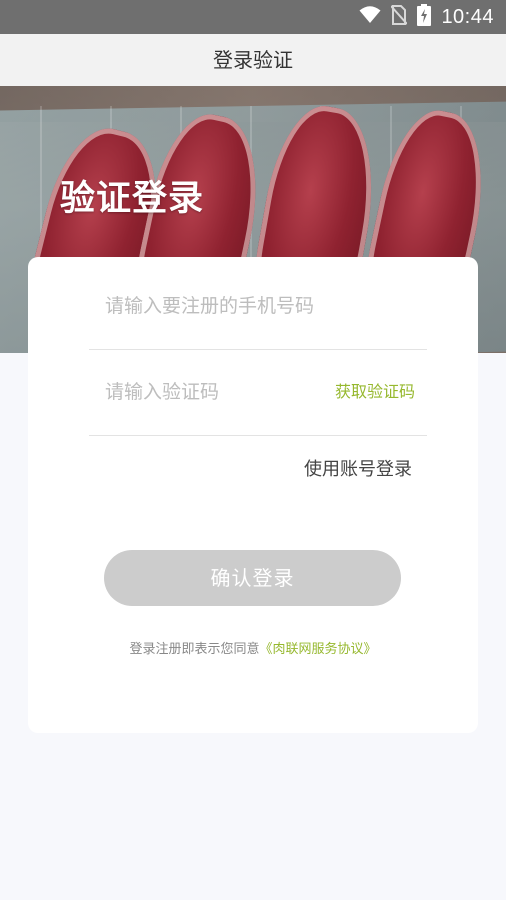  I want to click on service-agreement-link: 《肉联网服务协议》, so click(318, 649).